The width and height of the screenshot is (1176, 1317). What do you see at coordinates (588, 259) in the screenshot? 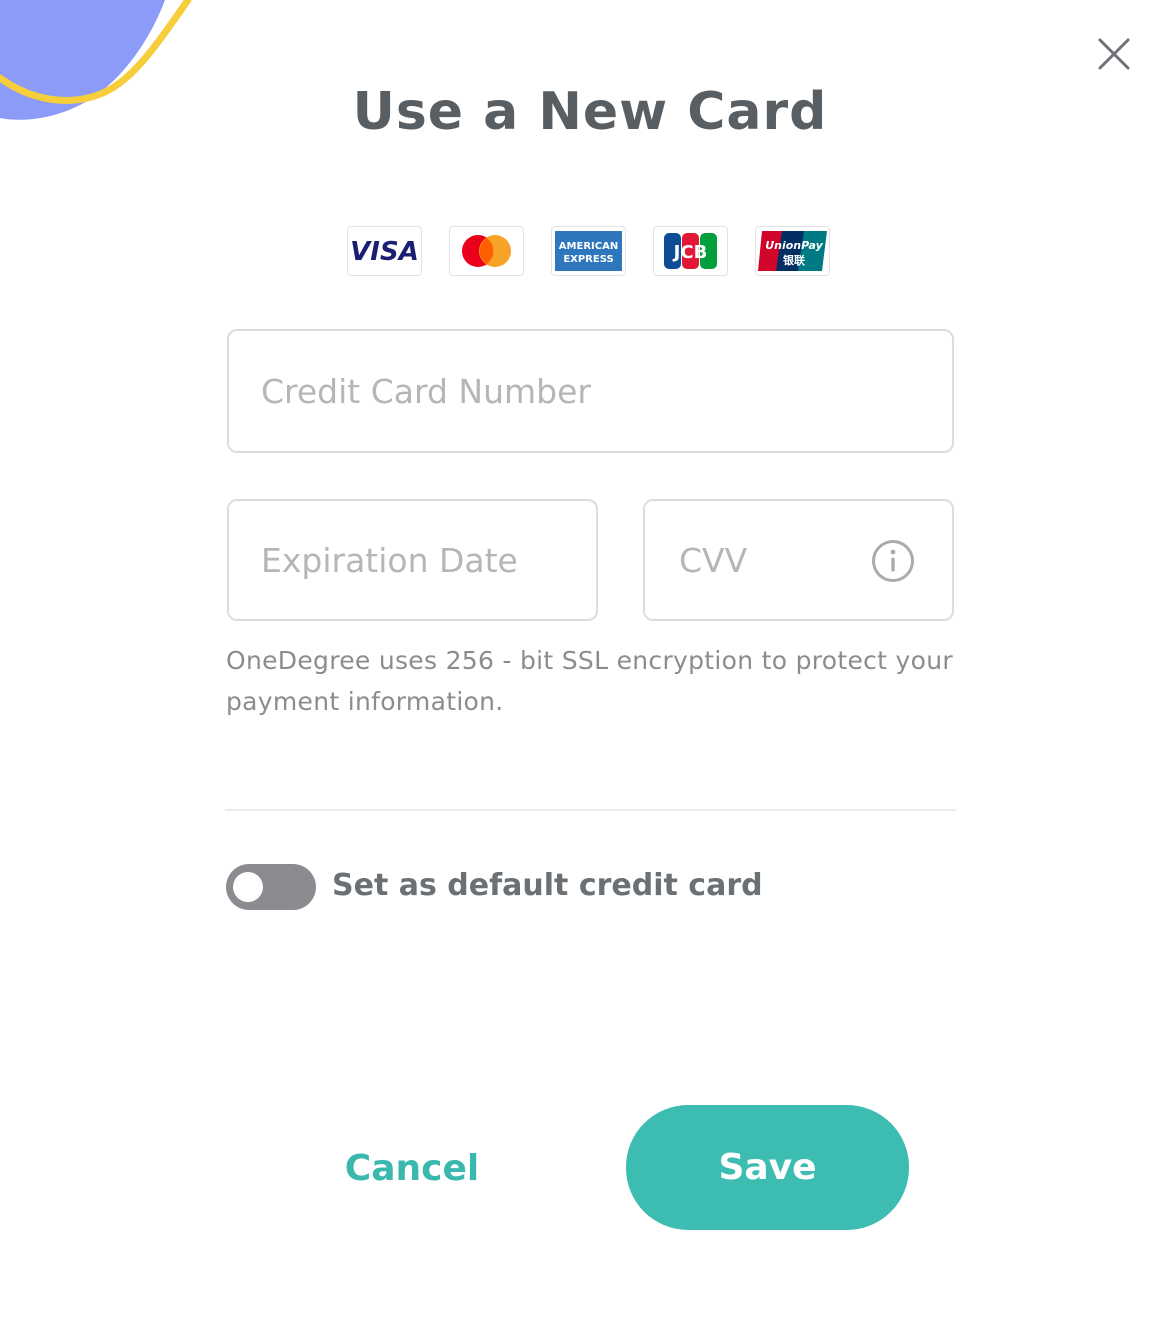
I see `amex-logo-text-bottom: EXPRESS` at bounding box center [588, 259].